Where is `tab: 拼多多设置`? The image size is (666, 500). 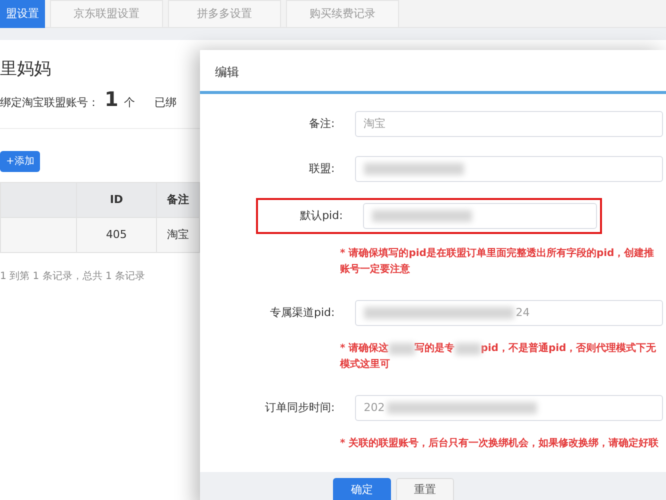
tab: 拼多多设置 is located at coordinates (224, 14).